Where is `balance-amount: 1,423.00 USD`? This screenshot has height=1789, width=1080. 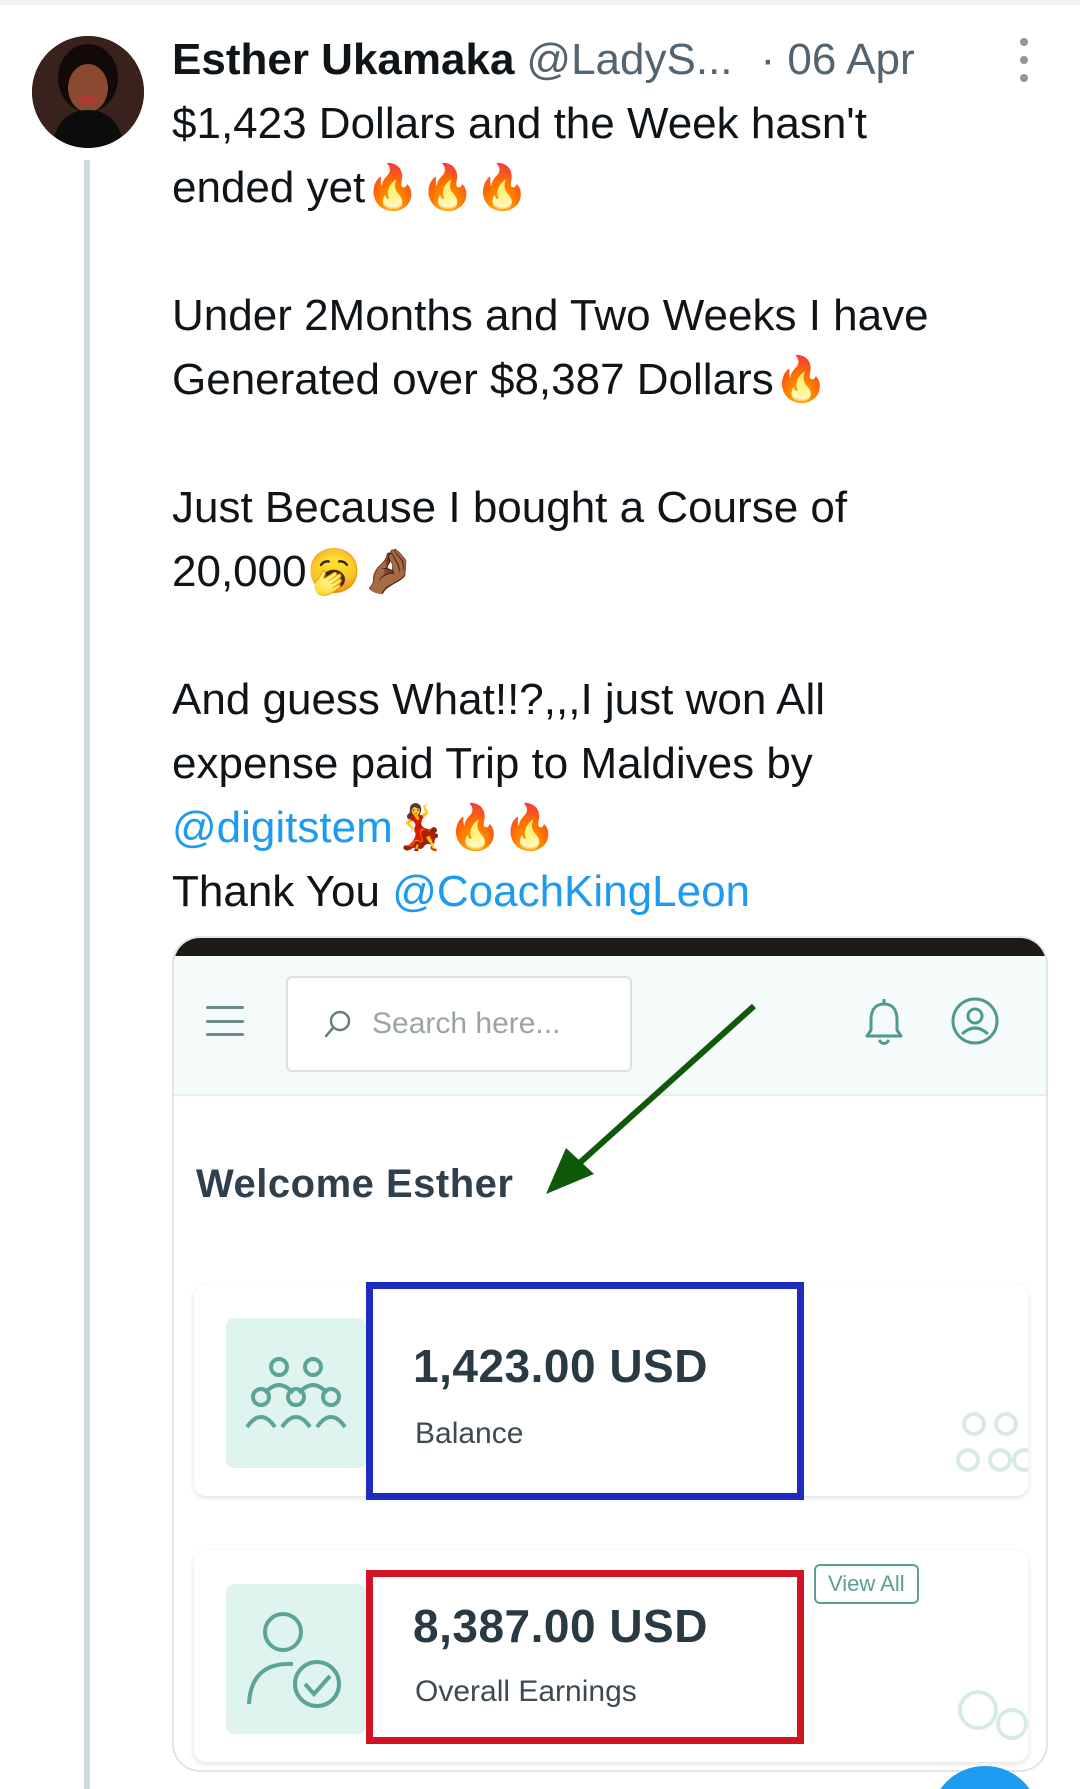
balance-amount: 1,423.00 USD is located at coordinates (560, 1366).